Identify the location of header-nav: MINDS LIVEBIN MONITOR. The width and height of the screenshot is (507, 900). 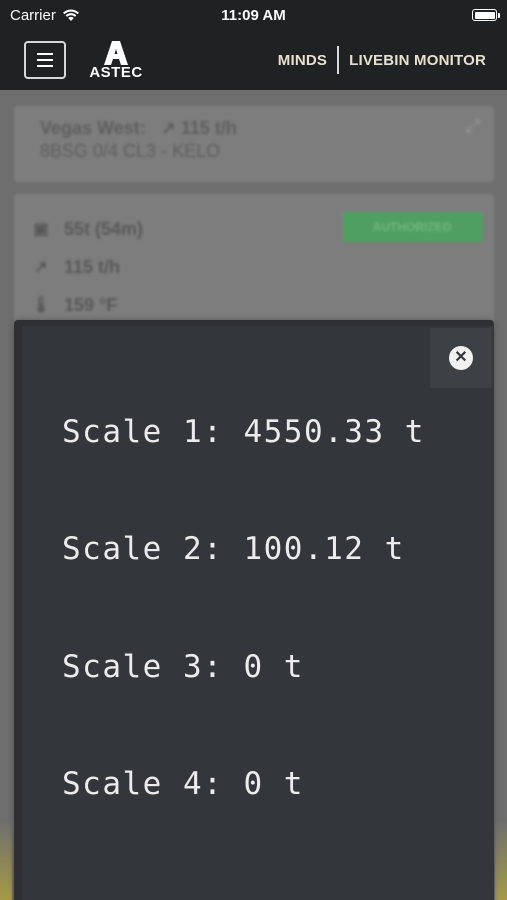
(382, 60).